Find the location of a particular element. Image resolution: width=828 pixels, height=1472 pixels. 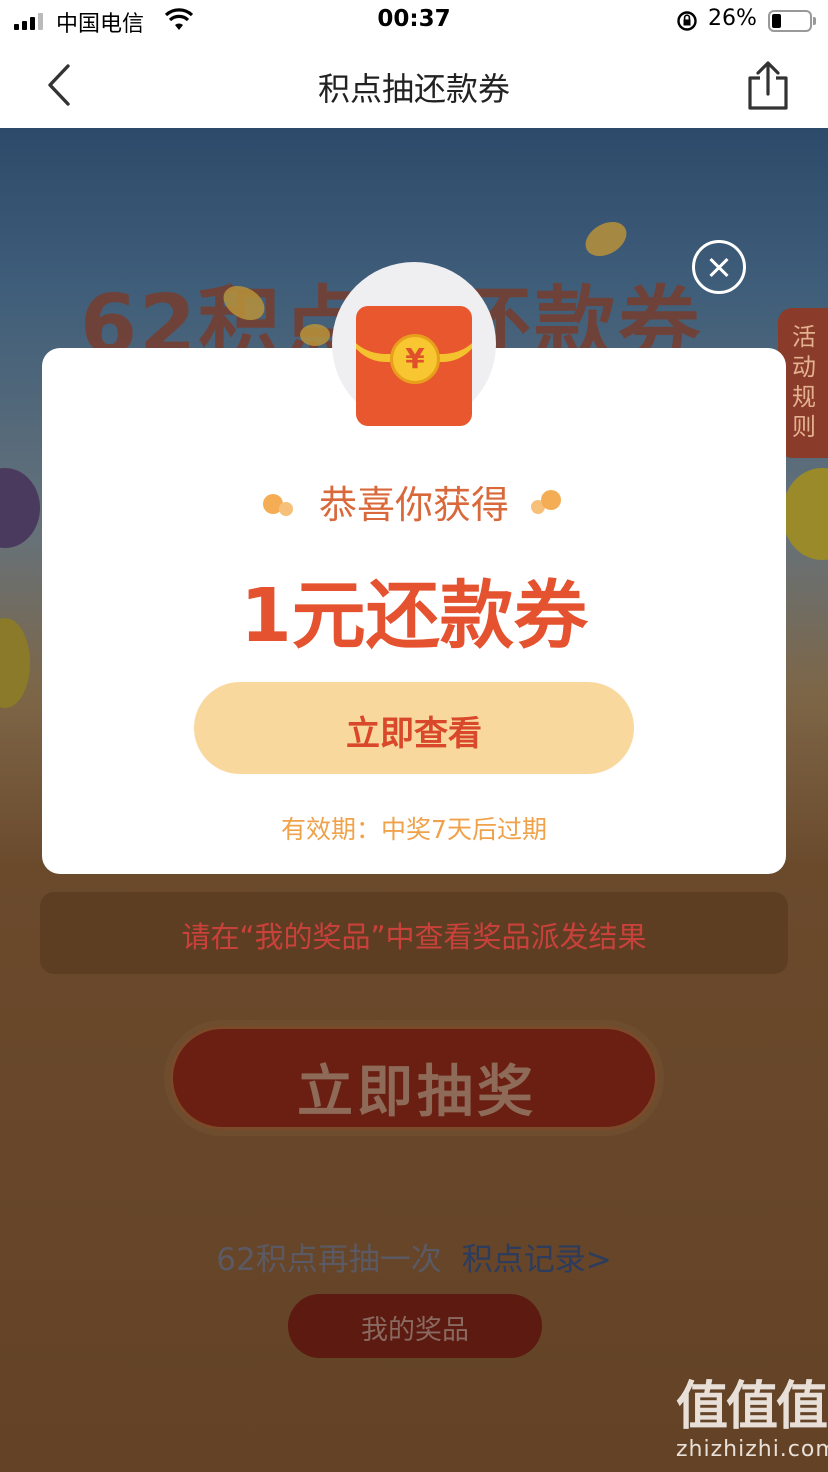

notice-box: 请在“我的奖品”中查看奖品派发结果 is located at coordinates (414, 933).